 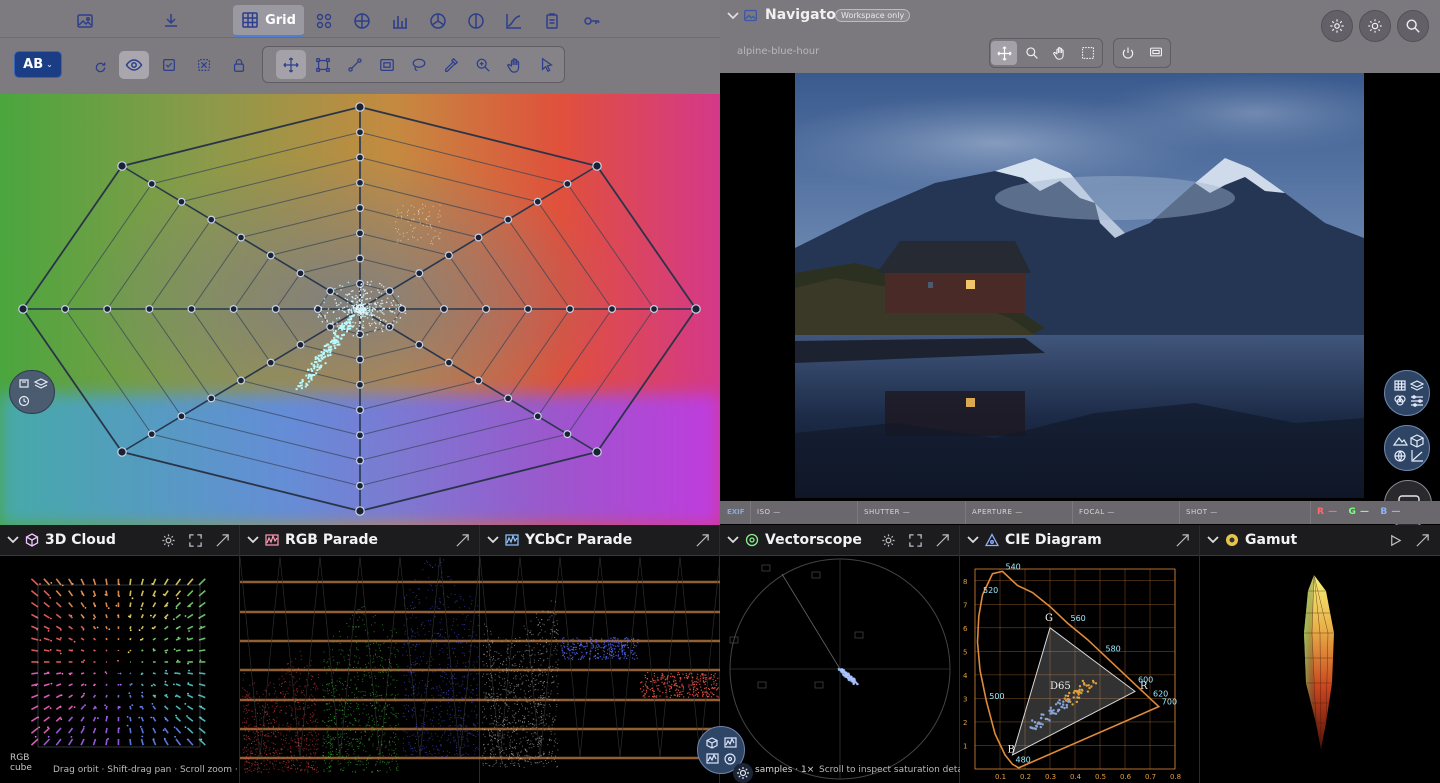 I want to click on nav-move-button, so click(x=1004, y=53).